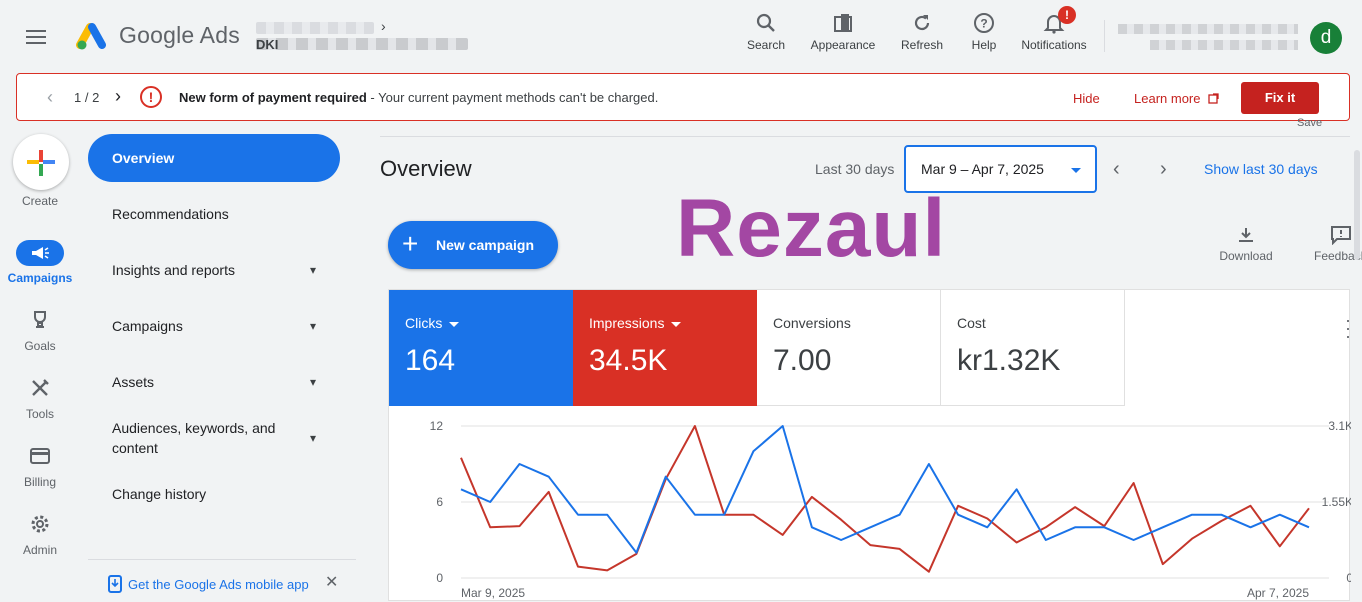 The image size is (1362, 602). What do you see at coordinates (1067, 15) in the screenshot?
I see `notification-badge: !` at bounding box center [1067, 15].